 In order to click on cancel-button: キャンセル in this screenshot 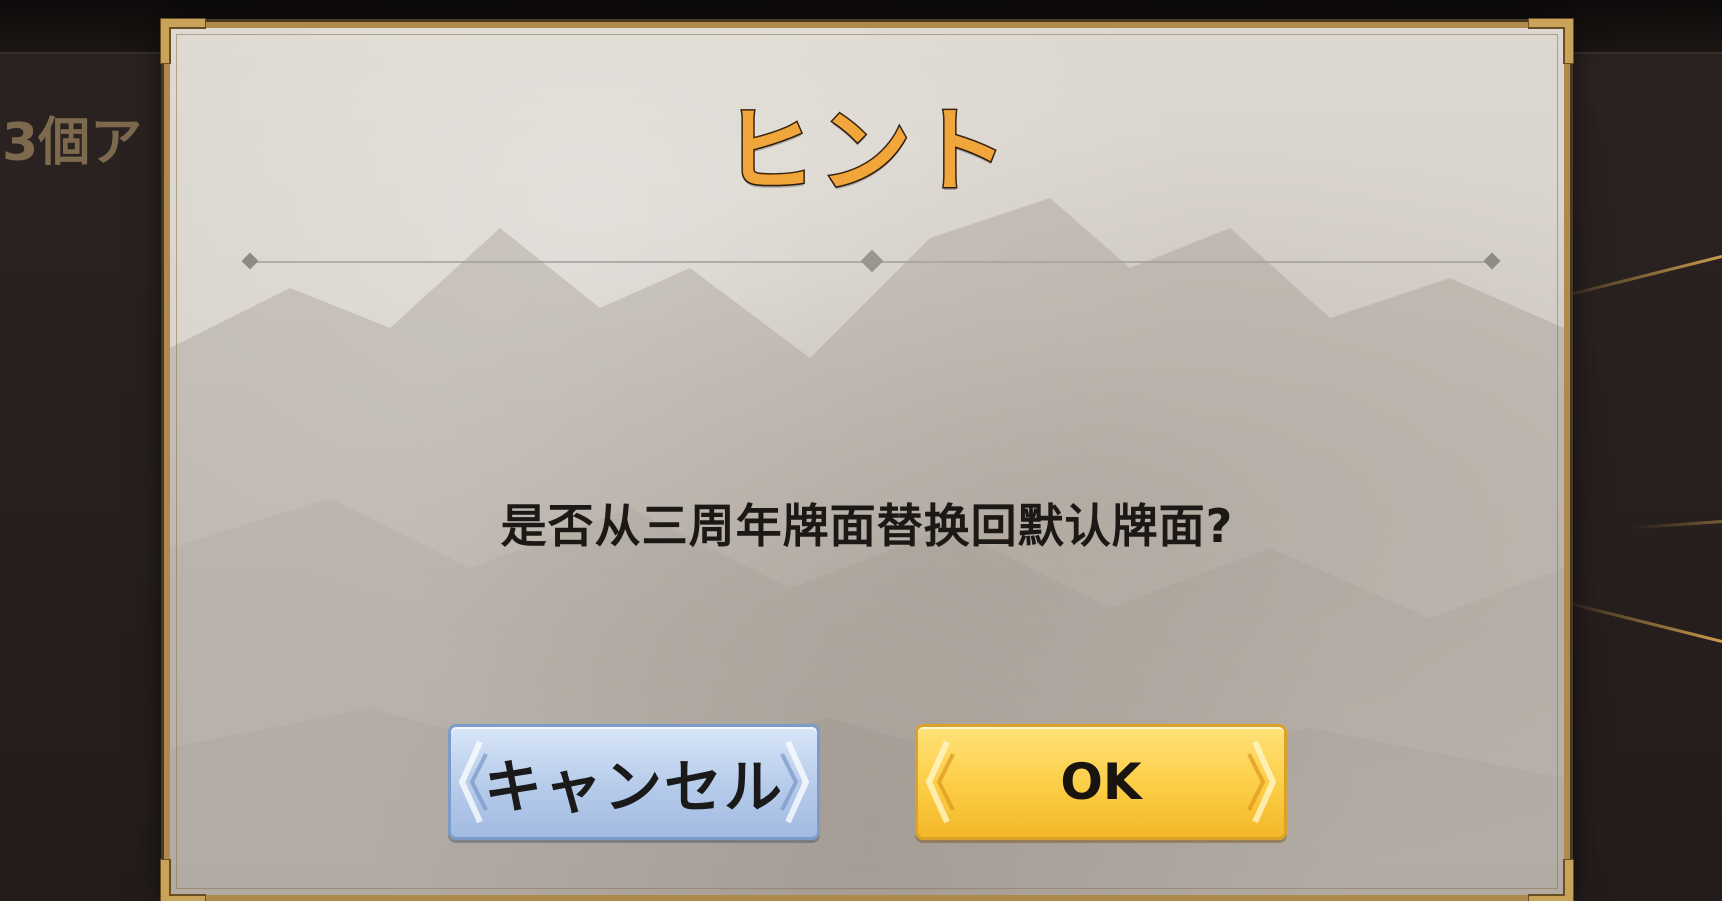, I will do `click(634, 782)`.